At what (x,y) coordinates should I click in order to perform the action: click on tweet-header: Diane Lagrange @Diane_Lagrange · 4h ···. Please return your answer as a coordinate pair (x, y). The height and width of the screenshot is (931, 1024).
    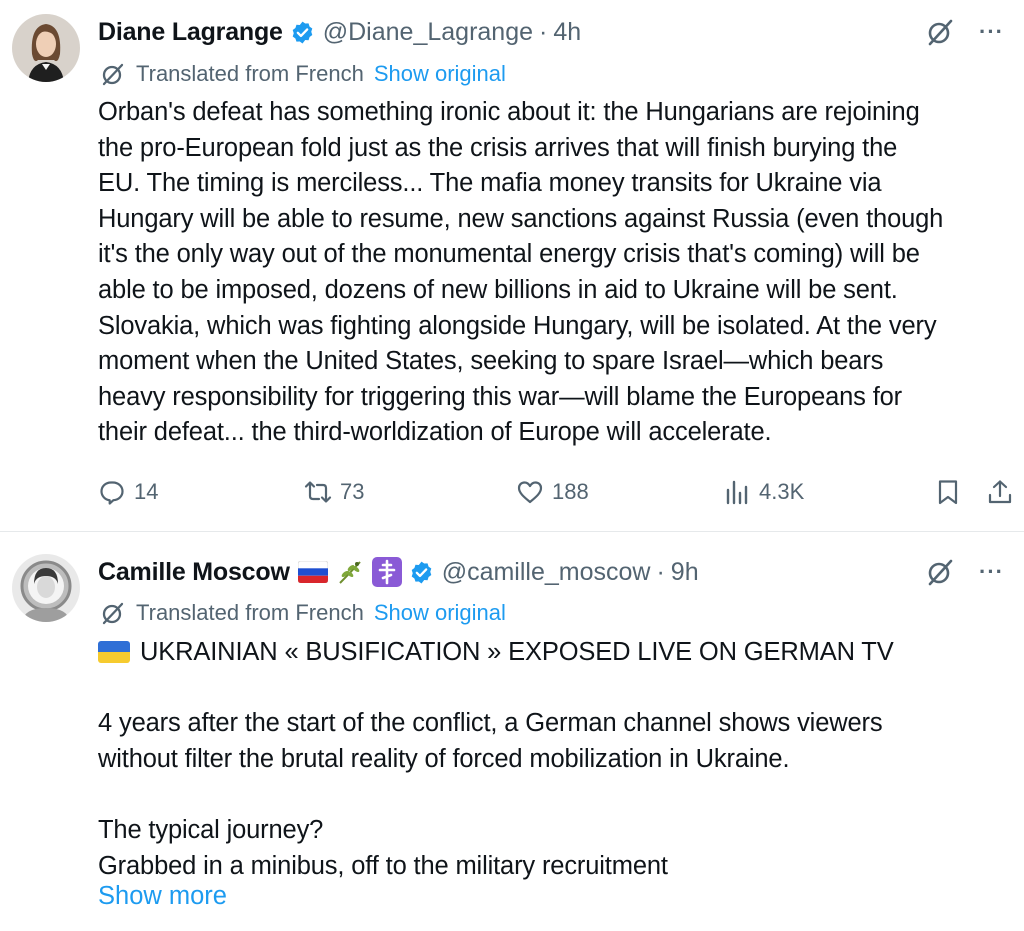
    Looking at the image, I should click on (551, 32).